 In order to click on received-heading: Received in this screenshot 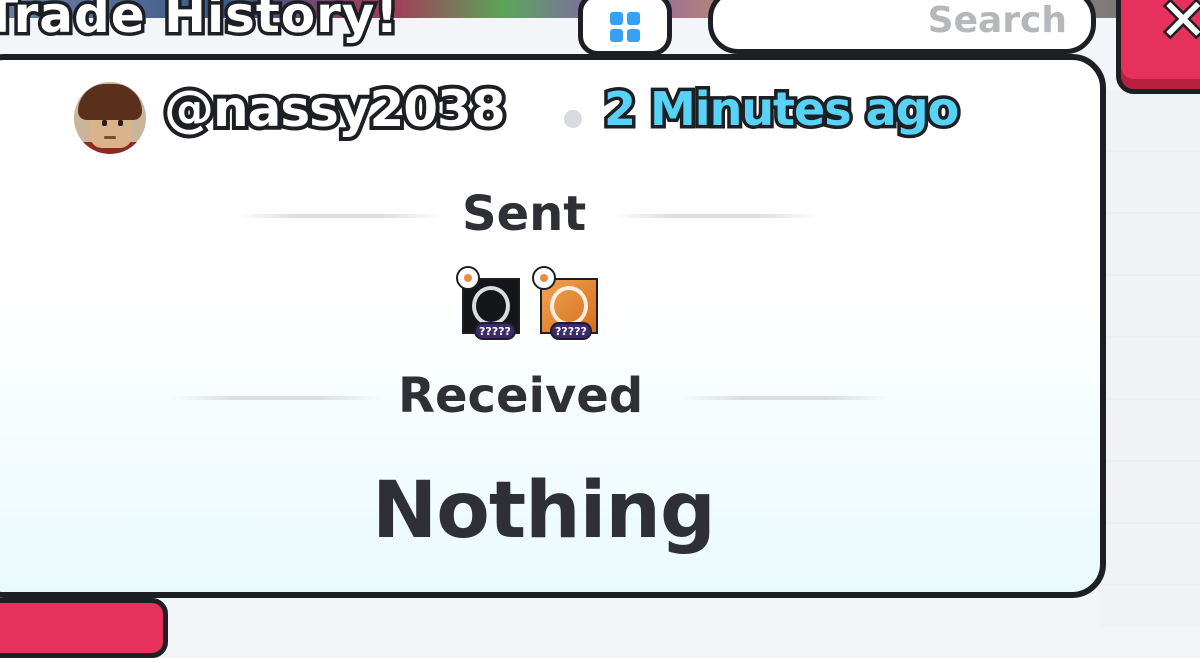, I will do `click(521, 396)`.